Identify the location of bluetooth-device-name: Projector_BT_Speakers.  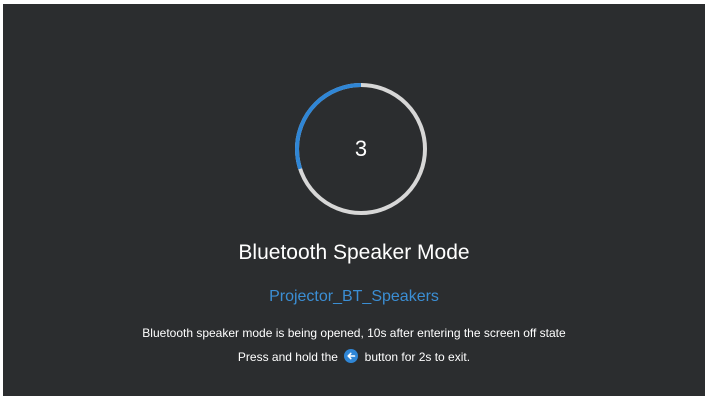
(354, 296).